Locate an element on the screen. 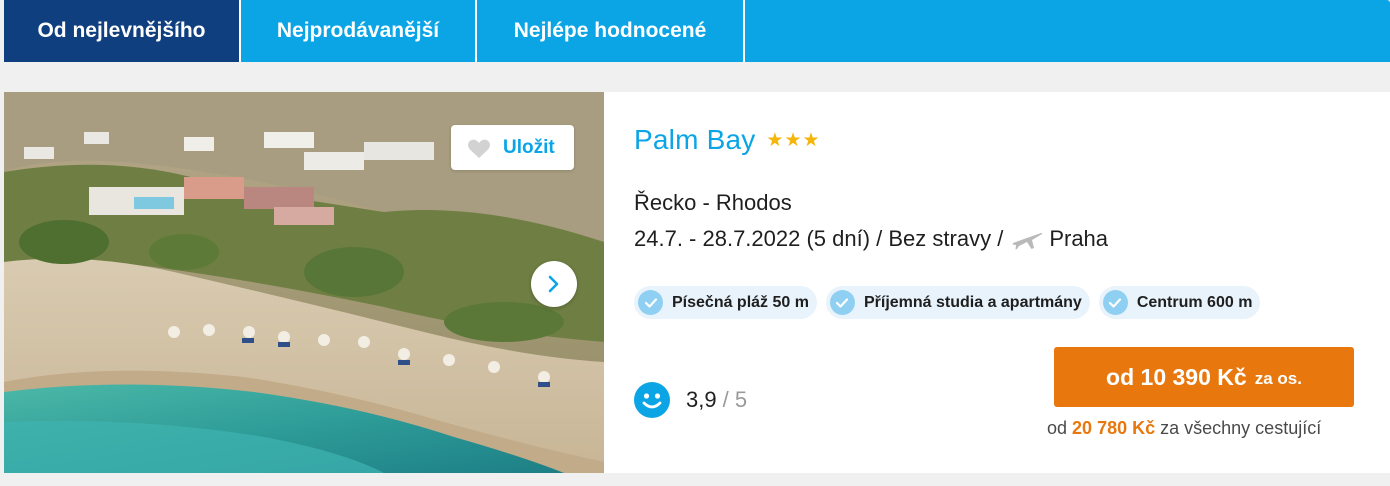 The image size is (1390, 486). tab-best-rated: Nejlépe hodnocené is located at coordinates (611, 31).